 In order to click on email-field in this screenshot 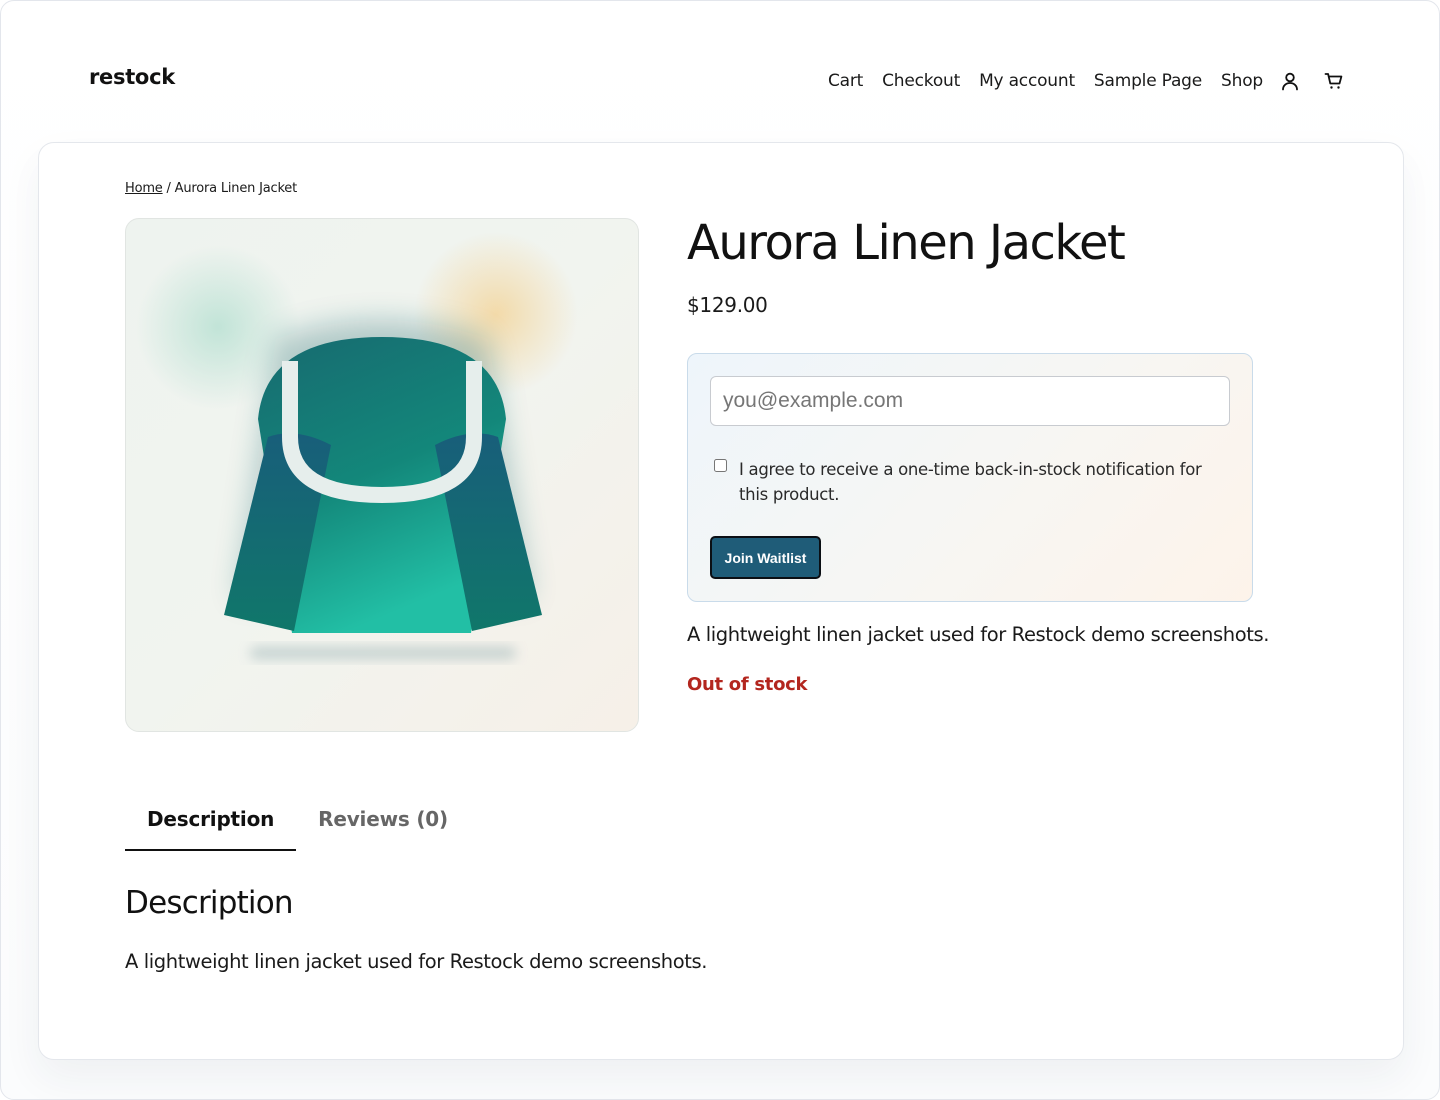, I will do `click(970, 401)`.